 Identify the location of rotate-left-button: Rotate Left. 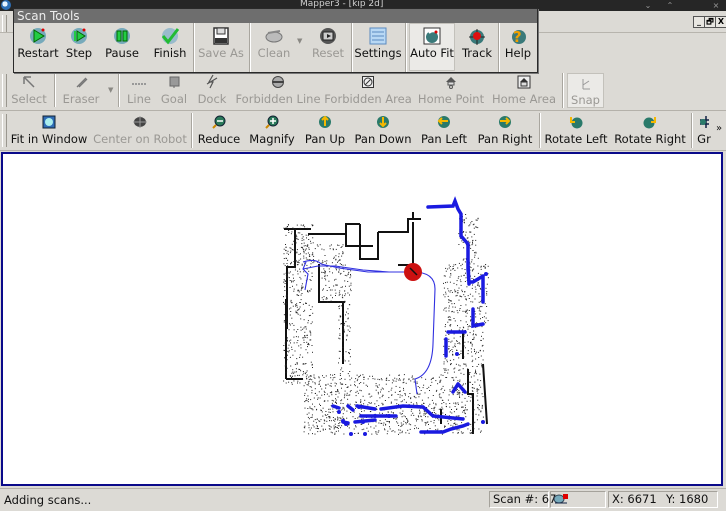
(576, 128).